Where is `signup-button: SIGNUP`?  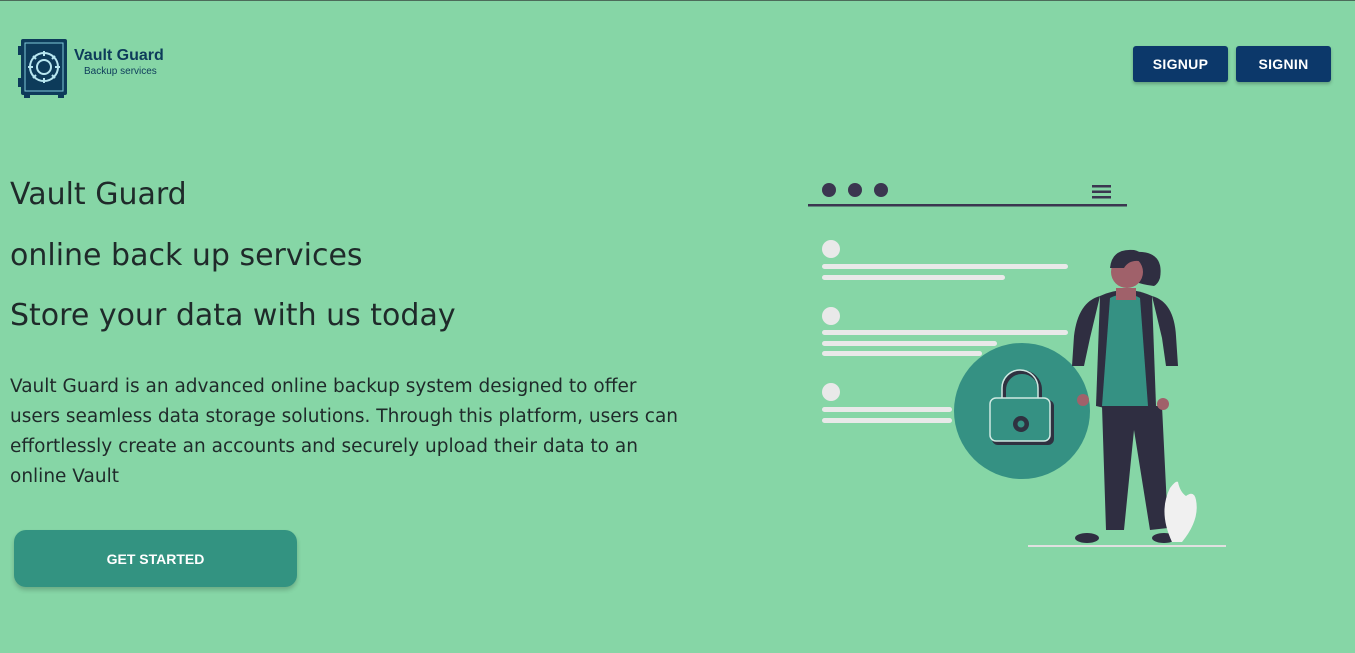 signup-button: SIGNUP is located at coordinates (1180, 64).